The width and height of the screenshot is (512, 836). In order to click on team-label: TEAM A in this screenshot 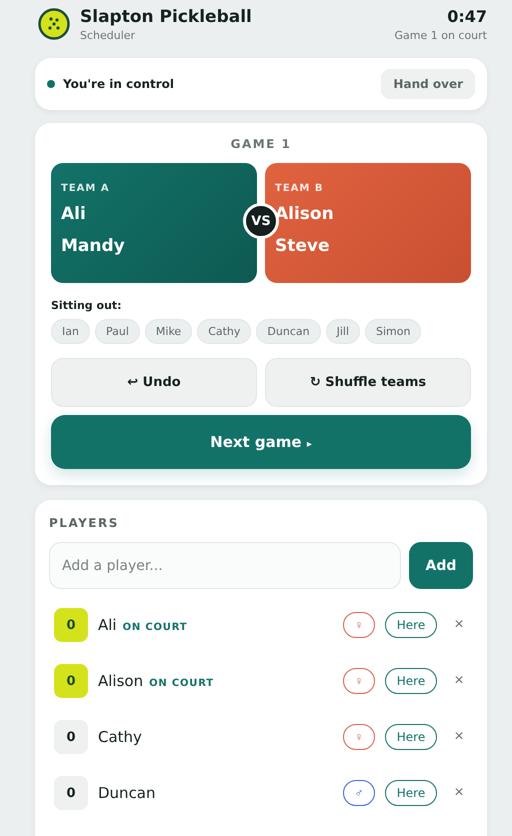, I will do `click(86, 188)`.